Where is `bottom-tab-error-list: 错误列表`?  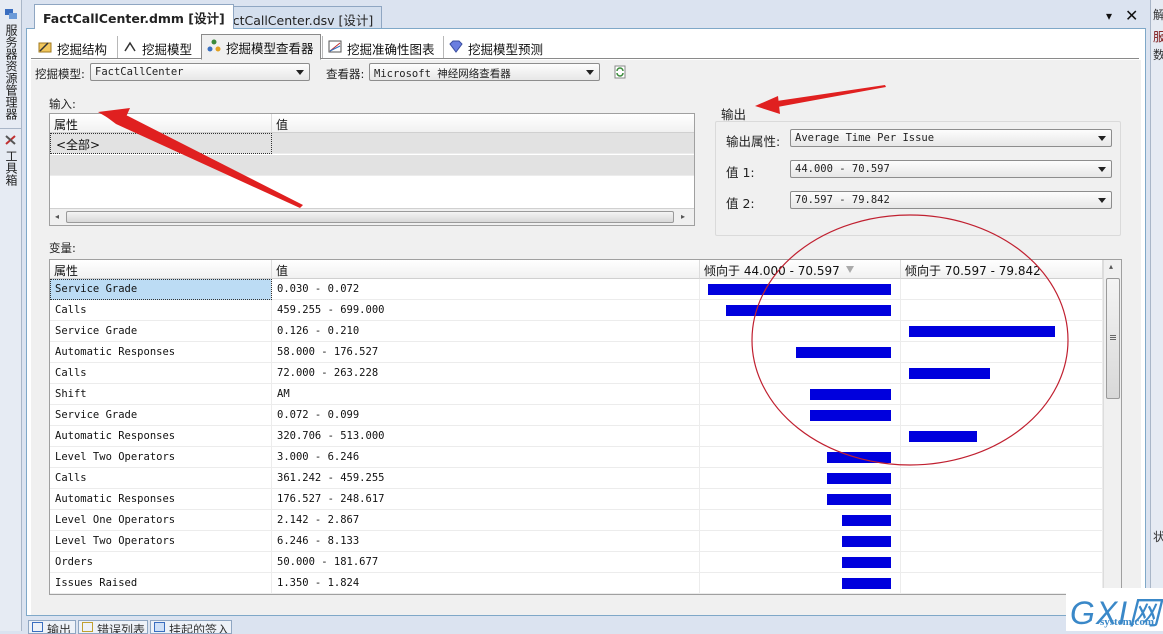 bottom-tab-error-list: 错误列表 is located at coordinates (113, 627).